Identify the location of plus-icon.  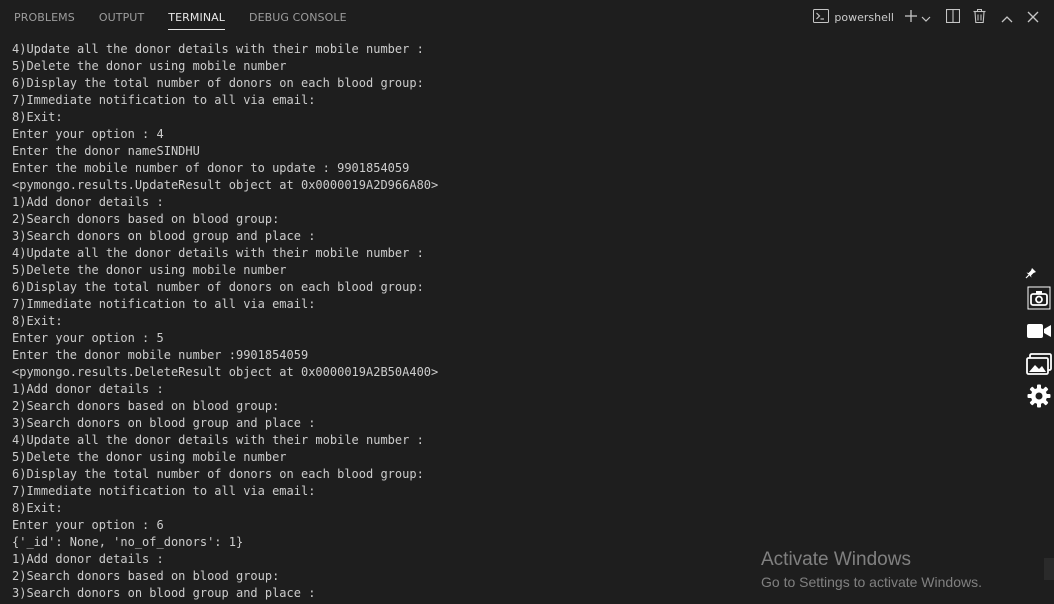
(911, 17).